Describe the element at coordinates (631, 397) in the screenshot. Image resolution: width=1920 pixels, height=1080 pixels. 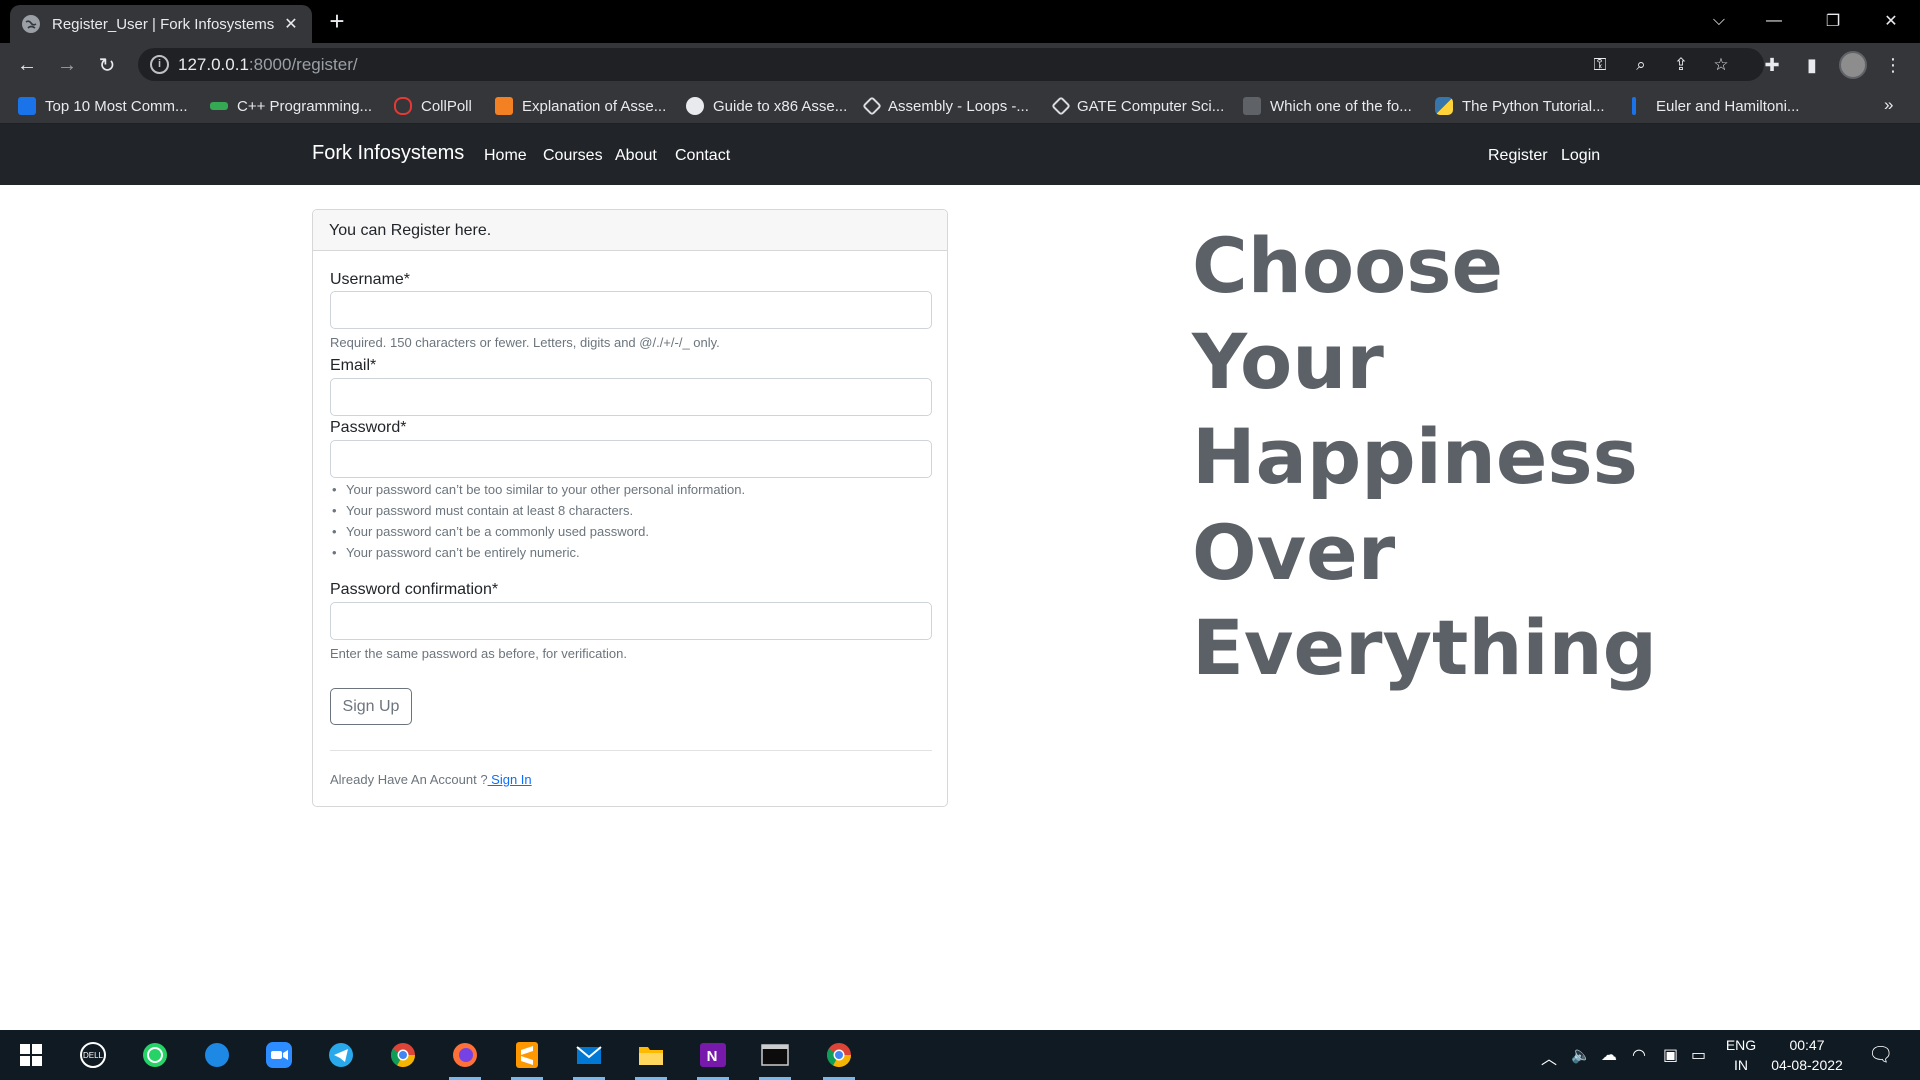
I see `email-input` at that location.